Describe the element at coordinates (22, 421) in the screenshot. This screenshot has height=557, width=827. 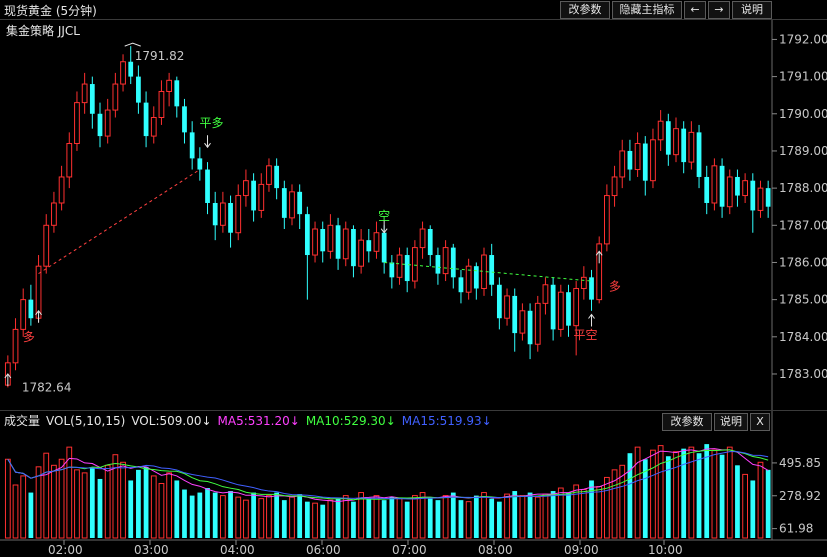
I see `vol-panel-label: 成交量` at that location.